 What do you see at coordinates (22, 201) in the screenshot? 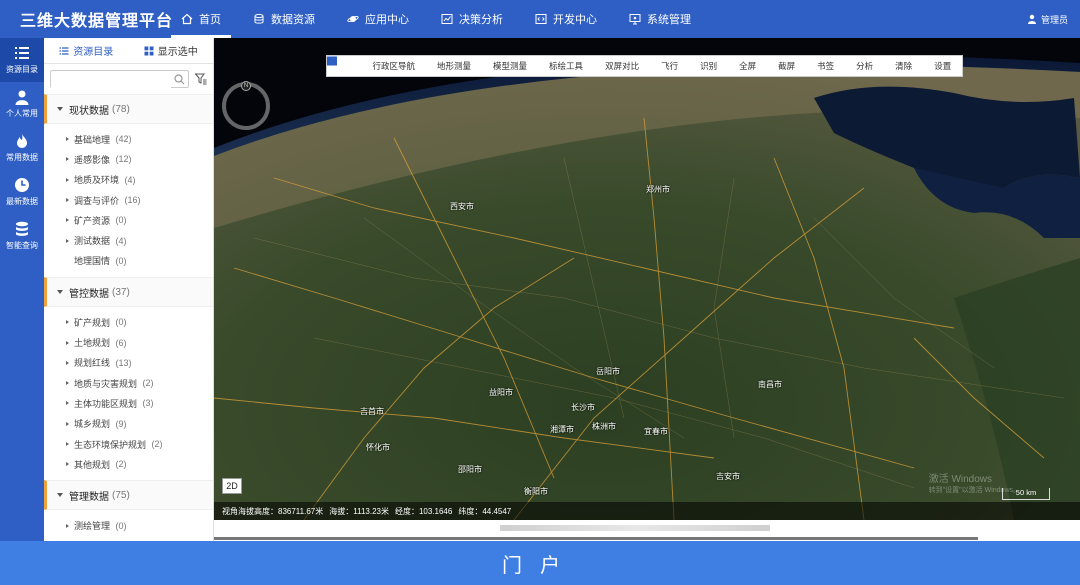
I see `rail-item-latest-data-label: 最新数据` at bounding box center [22, 201].